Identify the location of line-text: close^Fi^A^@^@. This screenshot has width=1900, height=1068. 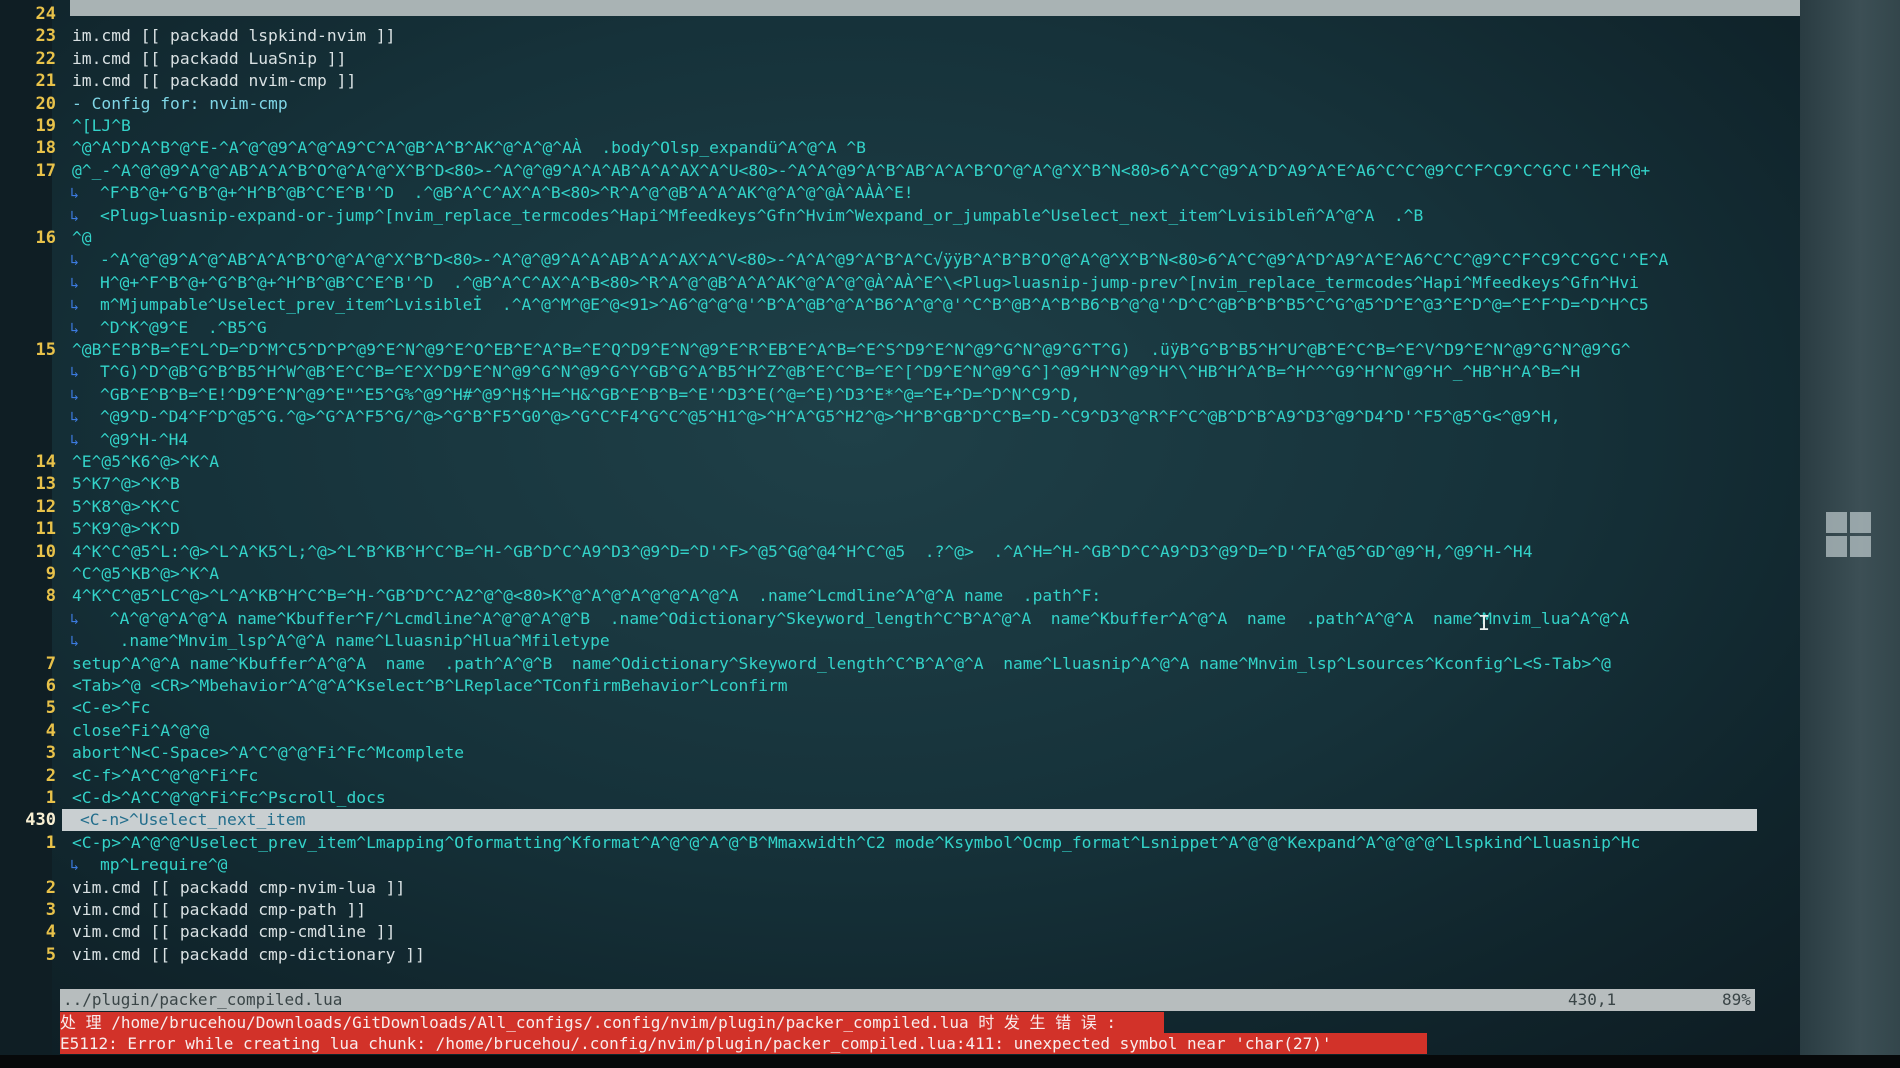
(141, 730).